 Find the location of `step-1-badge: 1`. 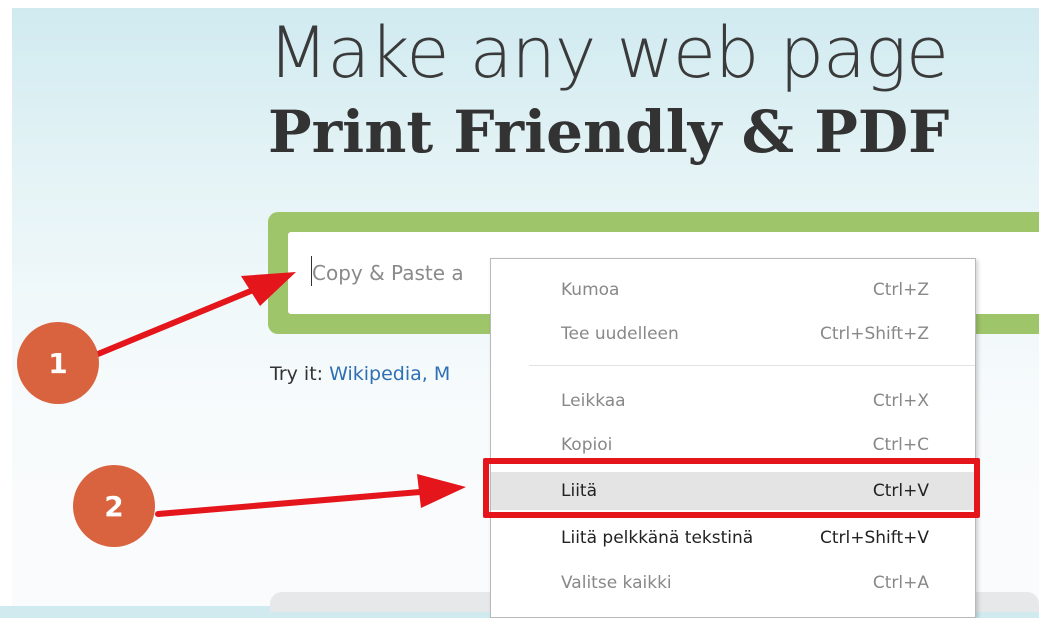

step-1-badge: 1 is located at coordinates (58, 363).